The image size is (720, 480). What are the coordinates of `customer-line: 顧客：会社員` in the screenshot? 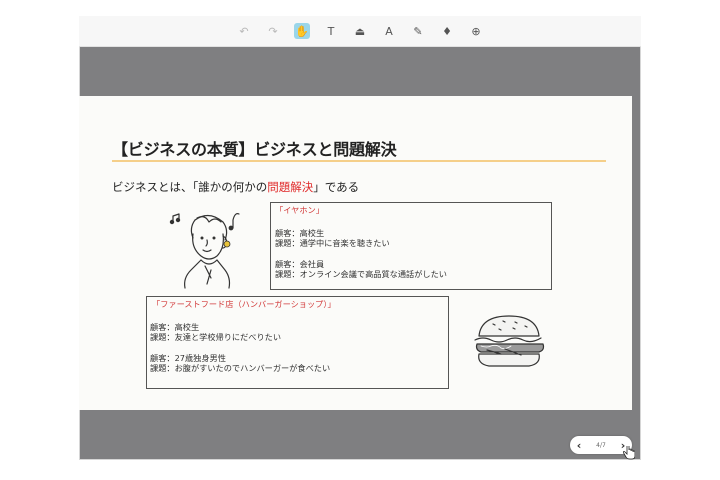 It's located at (300, 263).